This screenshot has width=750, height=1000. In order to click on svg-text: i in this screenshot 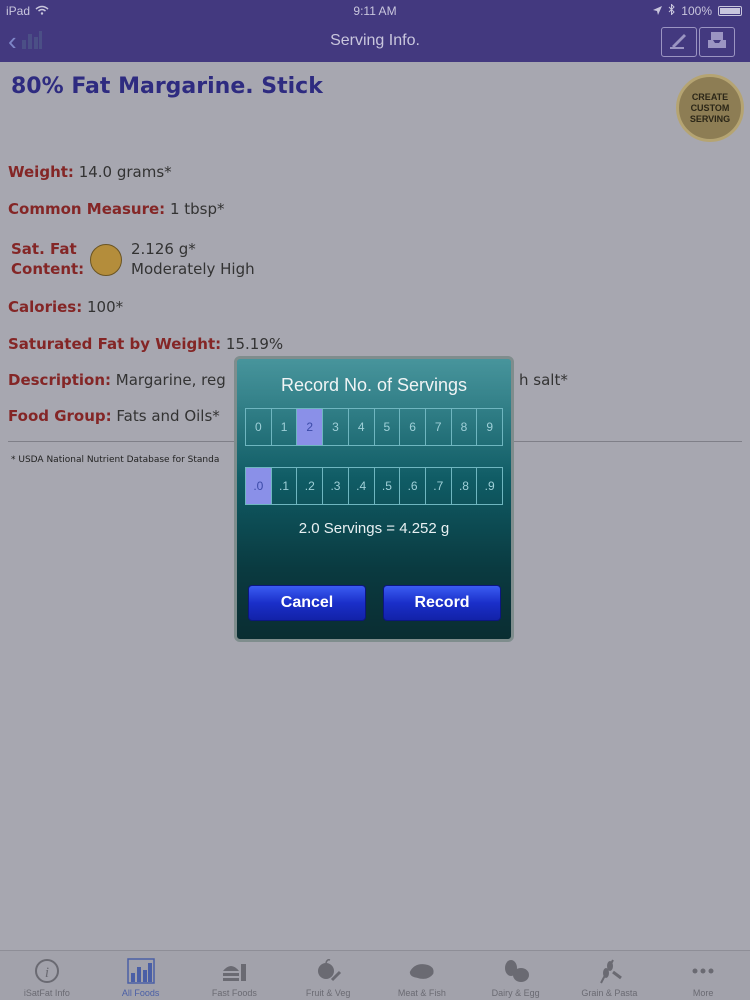, I will do `click(47, 973)`.